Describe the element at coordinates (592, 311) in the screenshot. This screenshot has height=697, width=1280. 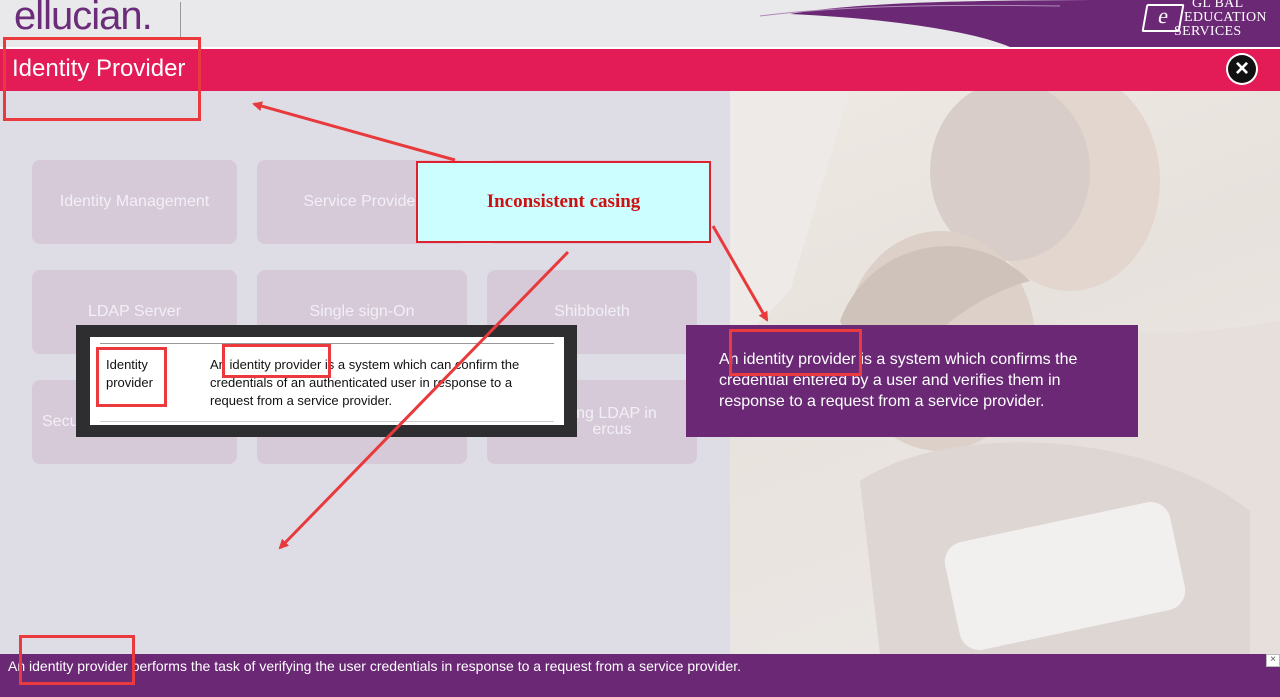
I see `tile-label: Shibboleth` at that location.